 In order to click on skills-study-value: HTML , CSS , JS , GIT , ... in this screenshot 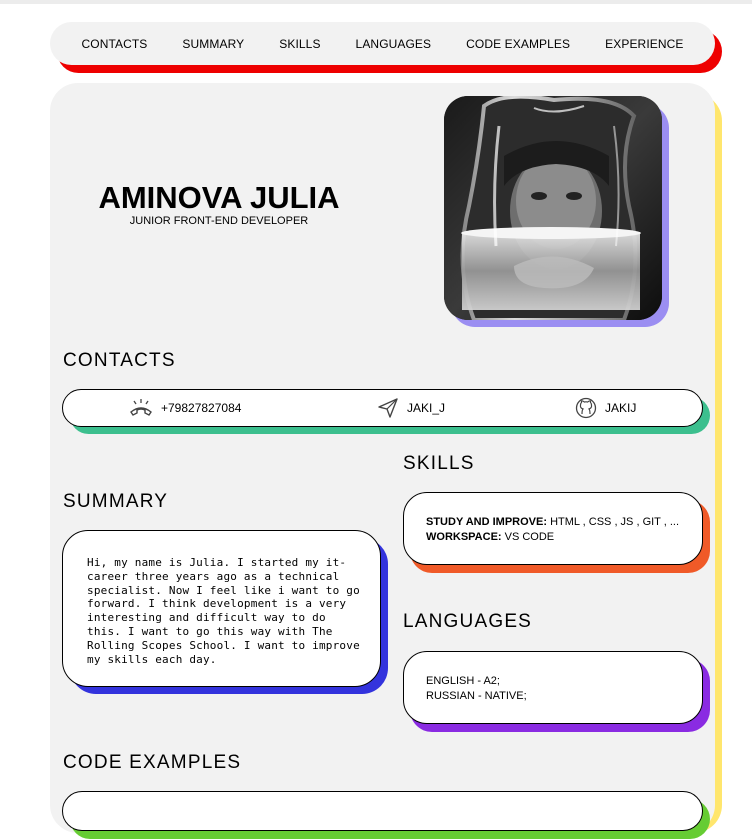, I will do `click(613, 522)`.